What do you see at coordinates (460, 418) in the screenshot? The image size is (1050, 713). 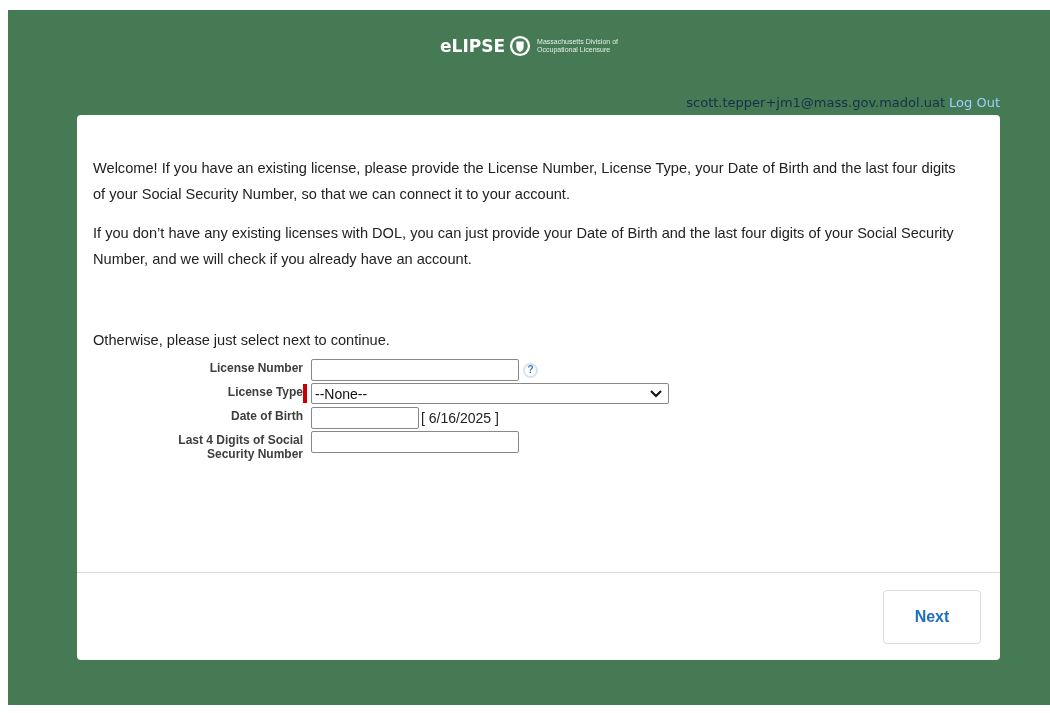 I see `date-hint: [ 6/16/2025 ]` at bounding box center [460, 418].